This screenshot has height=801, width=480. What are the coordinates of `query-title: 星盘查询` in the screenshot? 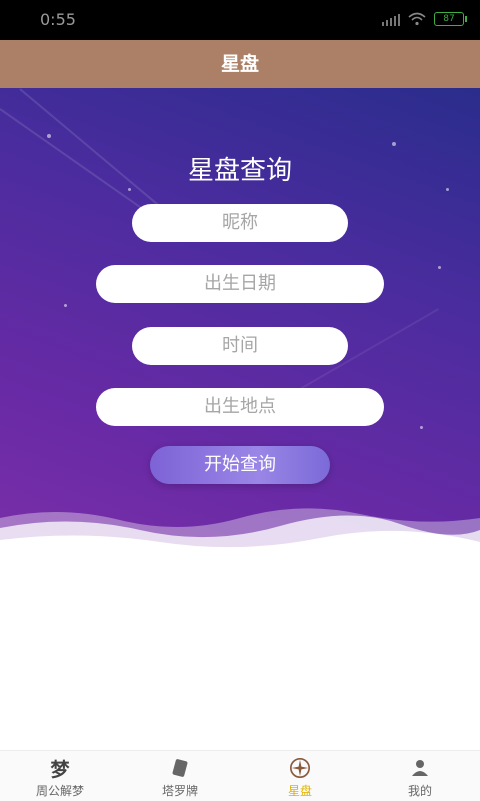 It's located at (239, 171).